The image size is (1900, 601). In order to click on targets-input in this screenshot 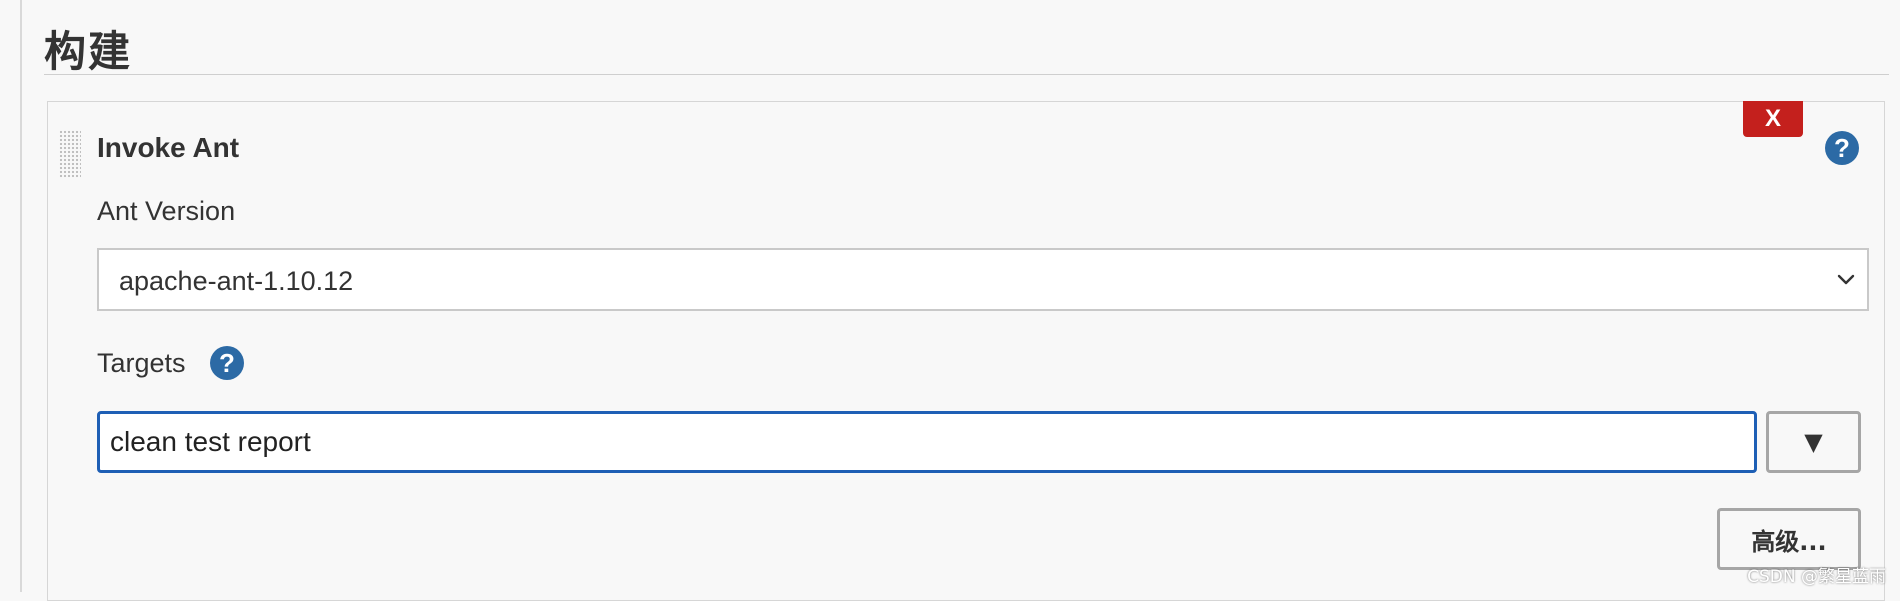, I will do `click(927, 442)`.